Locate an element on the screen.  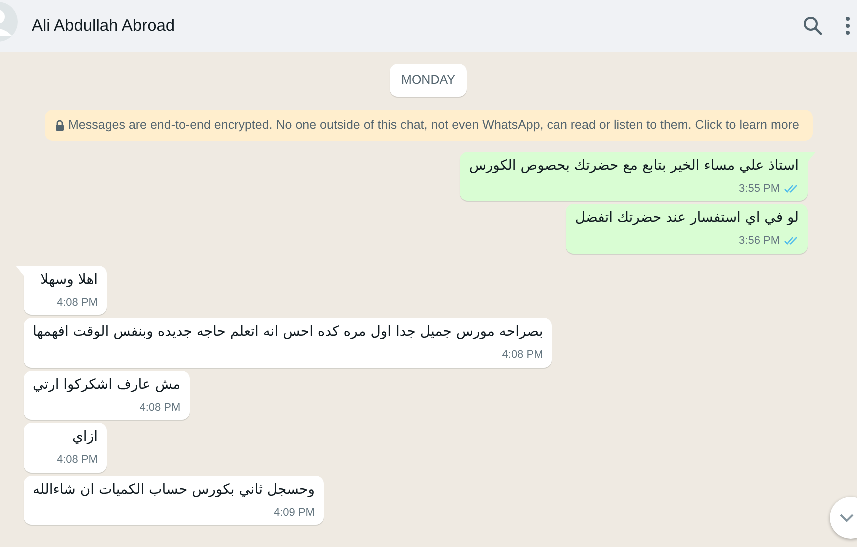
message-text: اهلا وسهلا is located at coordinates (69, 280).